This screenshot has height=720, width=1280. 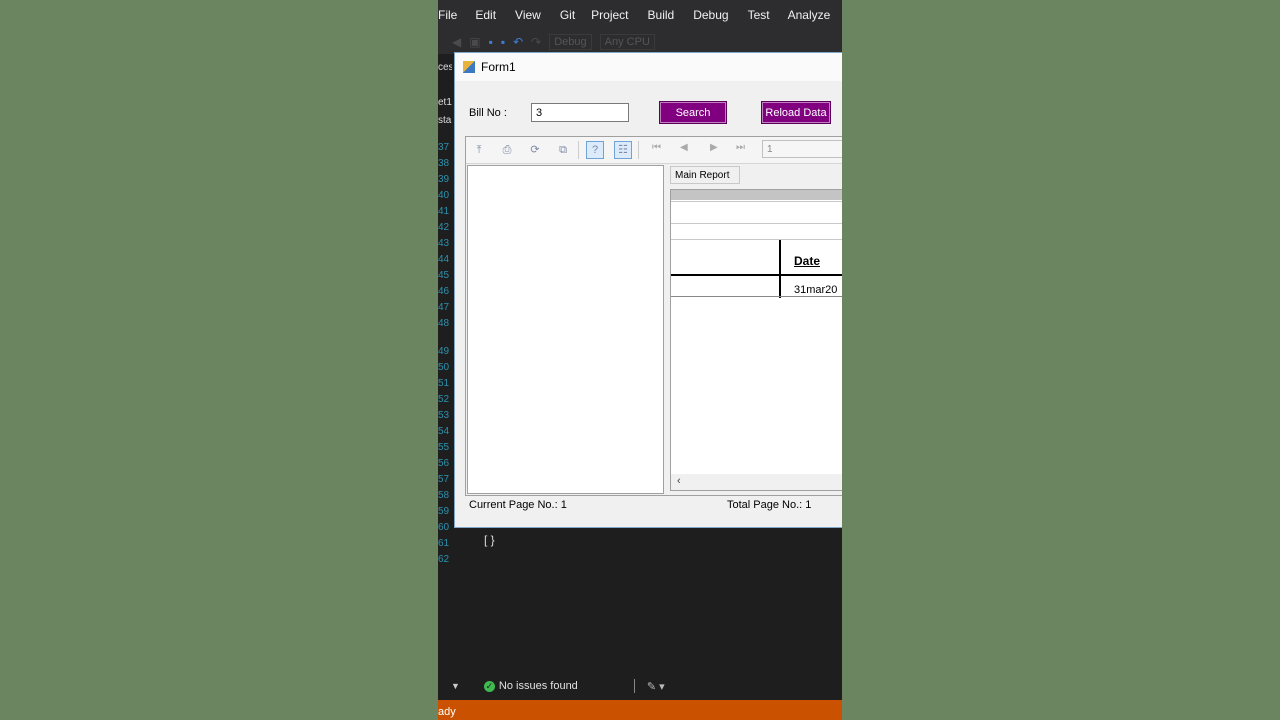 I want to click on menu-debug: Debug, so click(x=710, y=15).